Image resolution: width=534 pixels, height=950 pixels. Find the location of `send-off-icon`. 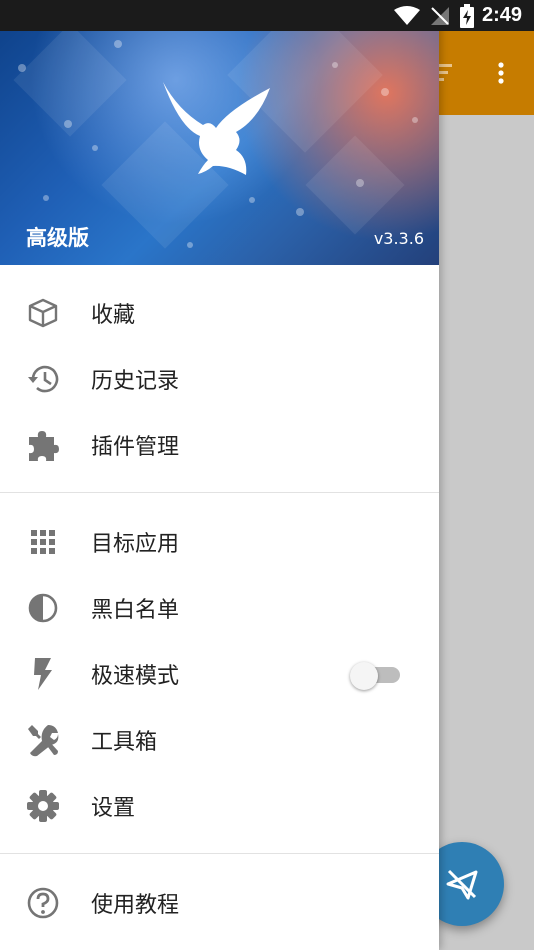

send-off-icon is located at coordinates (462, 884).